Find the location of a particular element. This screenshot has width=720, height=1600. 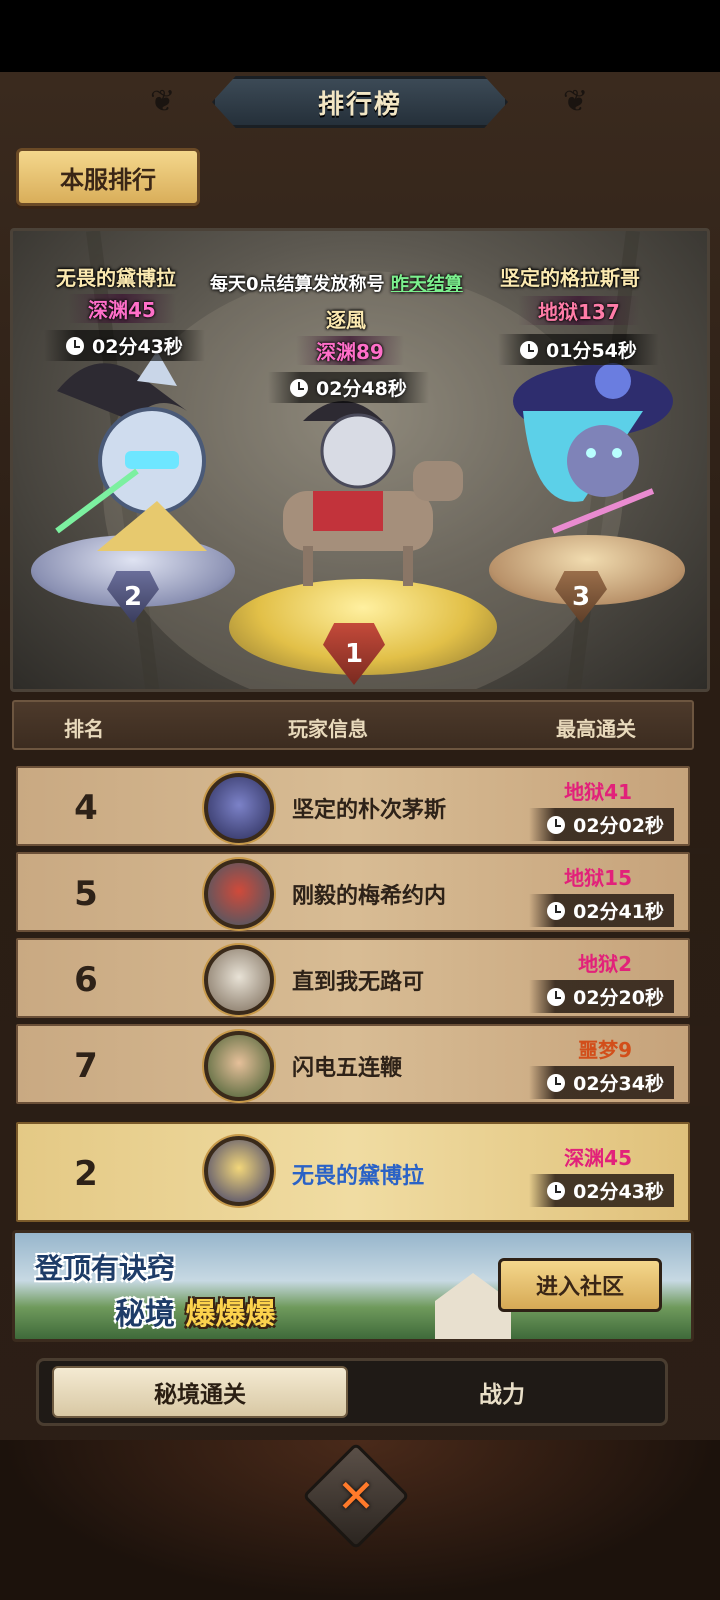

row-time-value: 02分43秒 is located at coordinates (618, 1192).